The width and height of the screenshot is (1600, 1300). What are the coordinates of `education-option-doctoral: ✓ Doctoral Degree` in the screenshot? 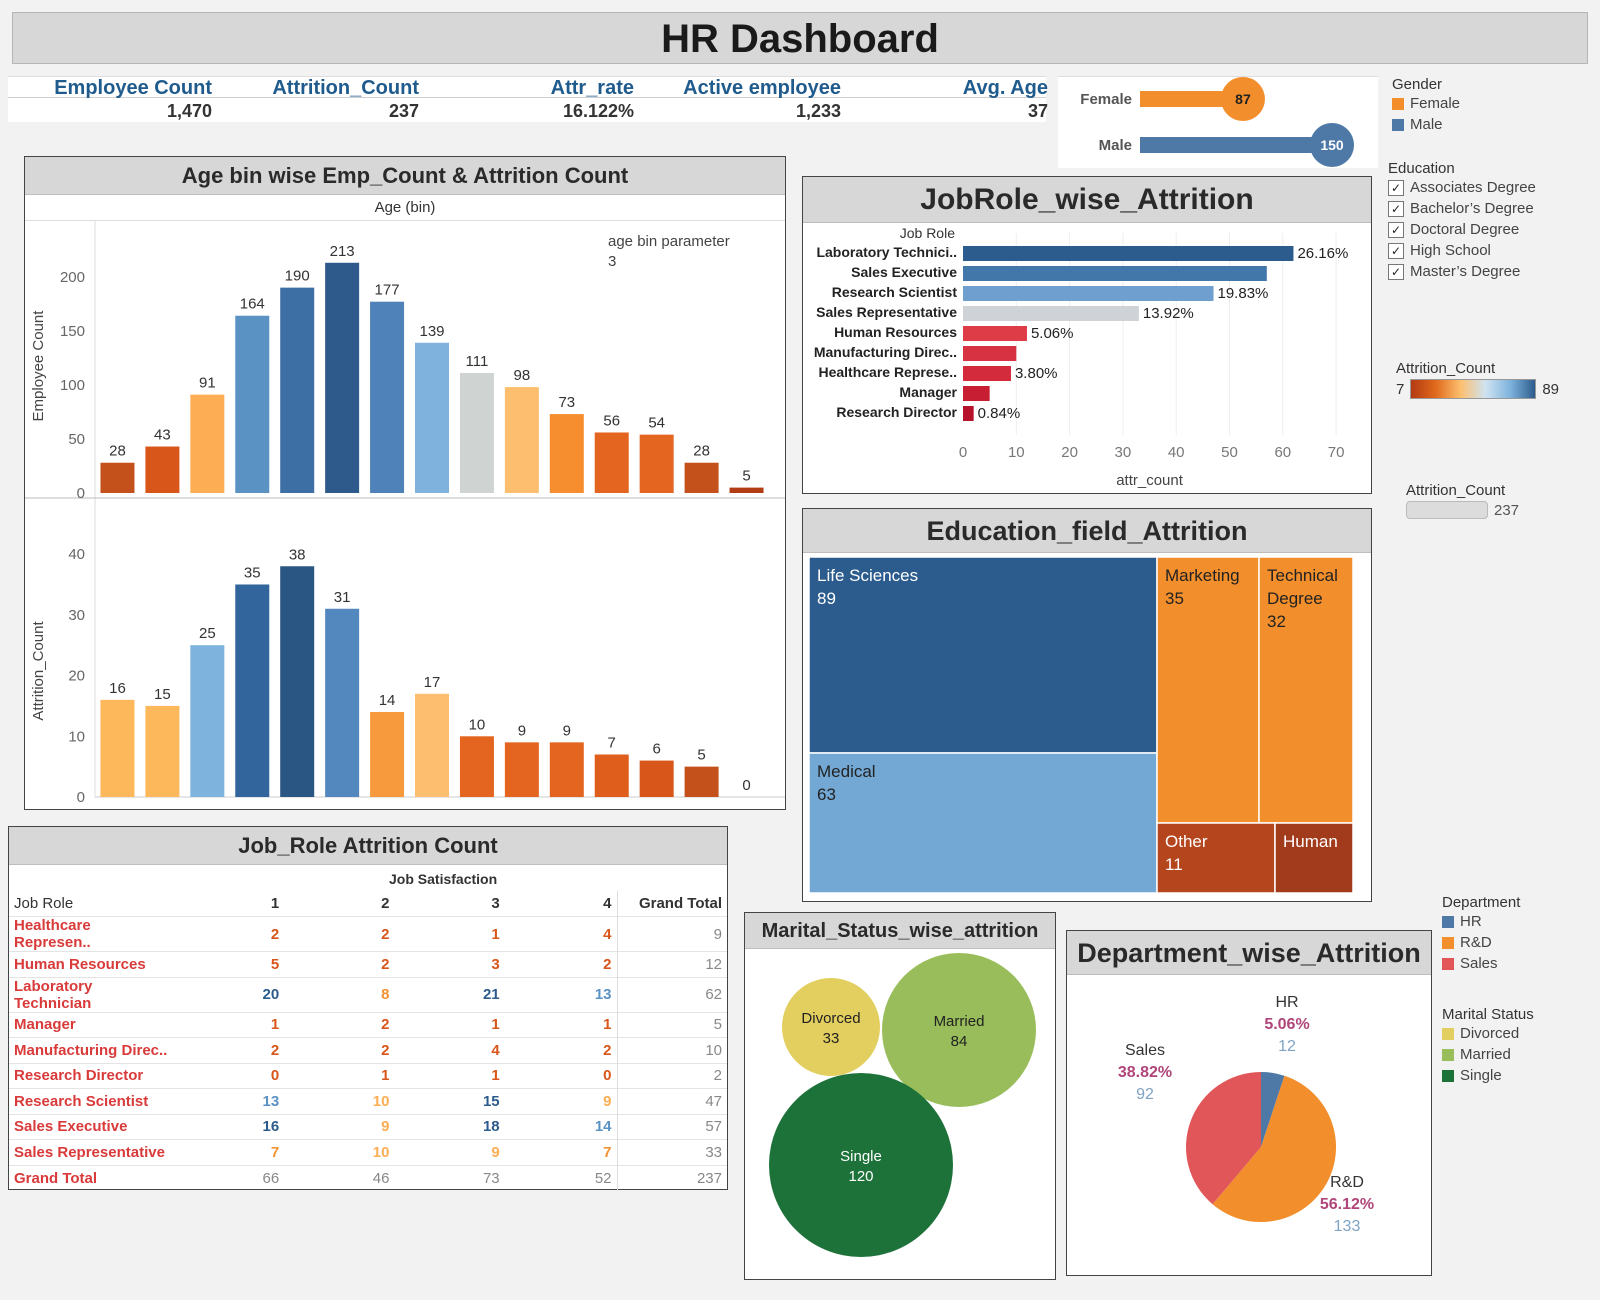 It's located at (1490, 229).